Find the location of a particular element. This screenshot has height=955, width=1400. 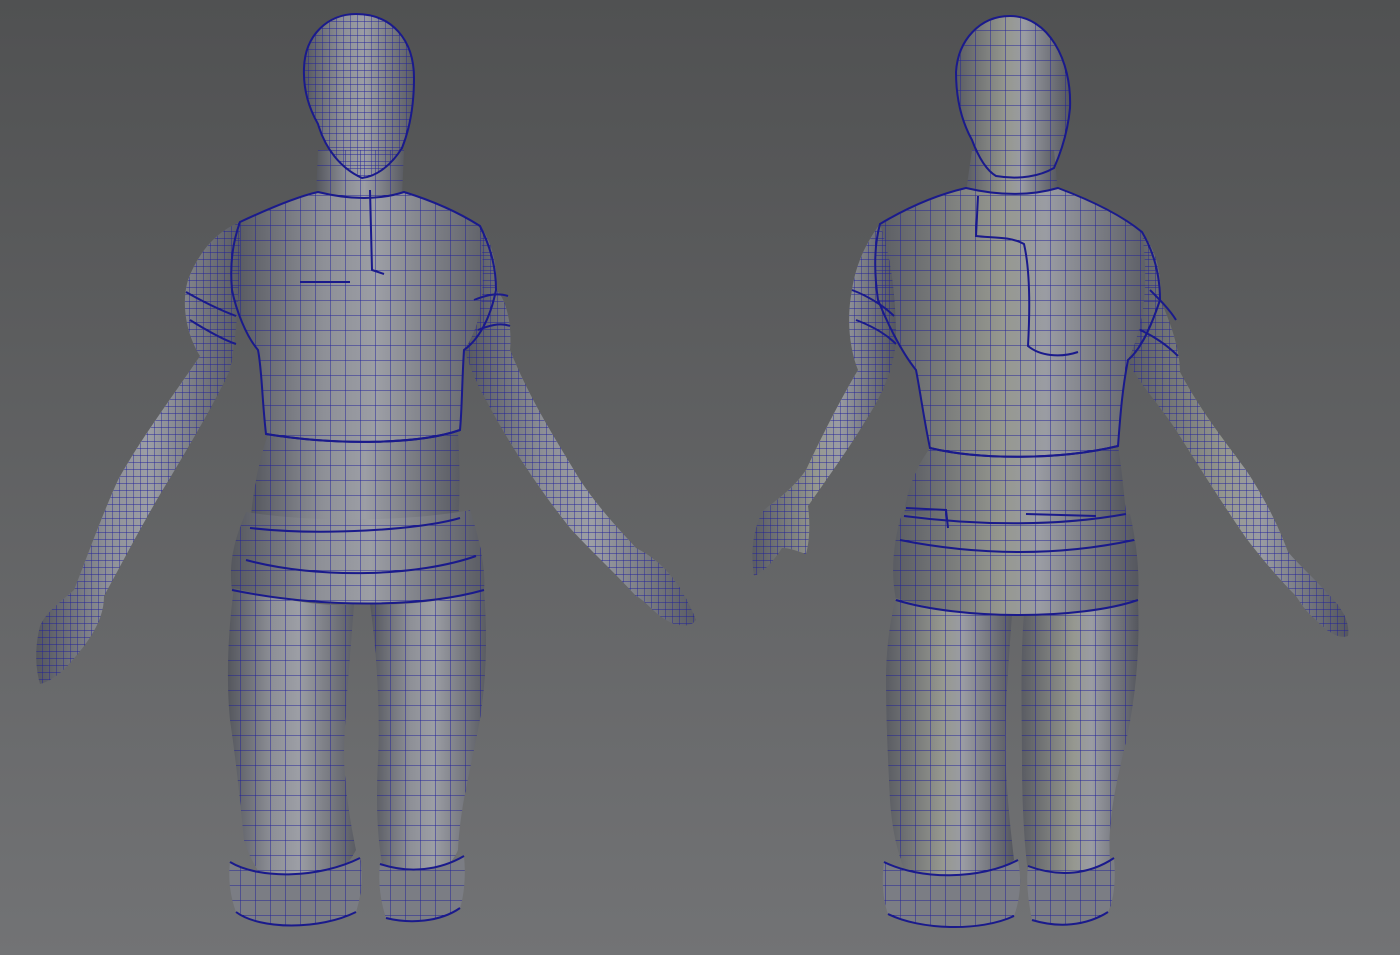

back-arm-right is located at coordinates (1238, 434).